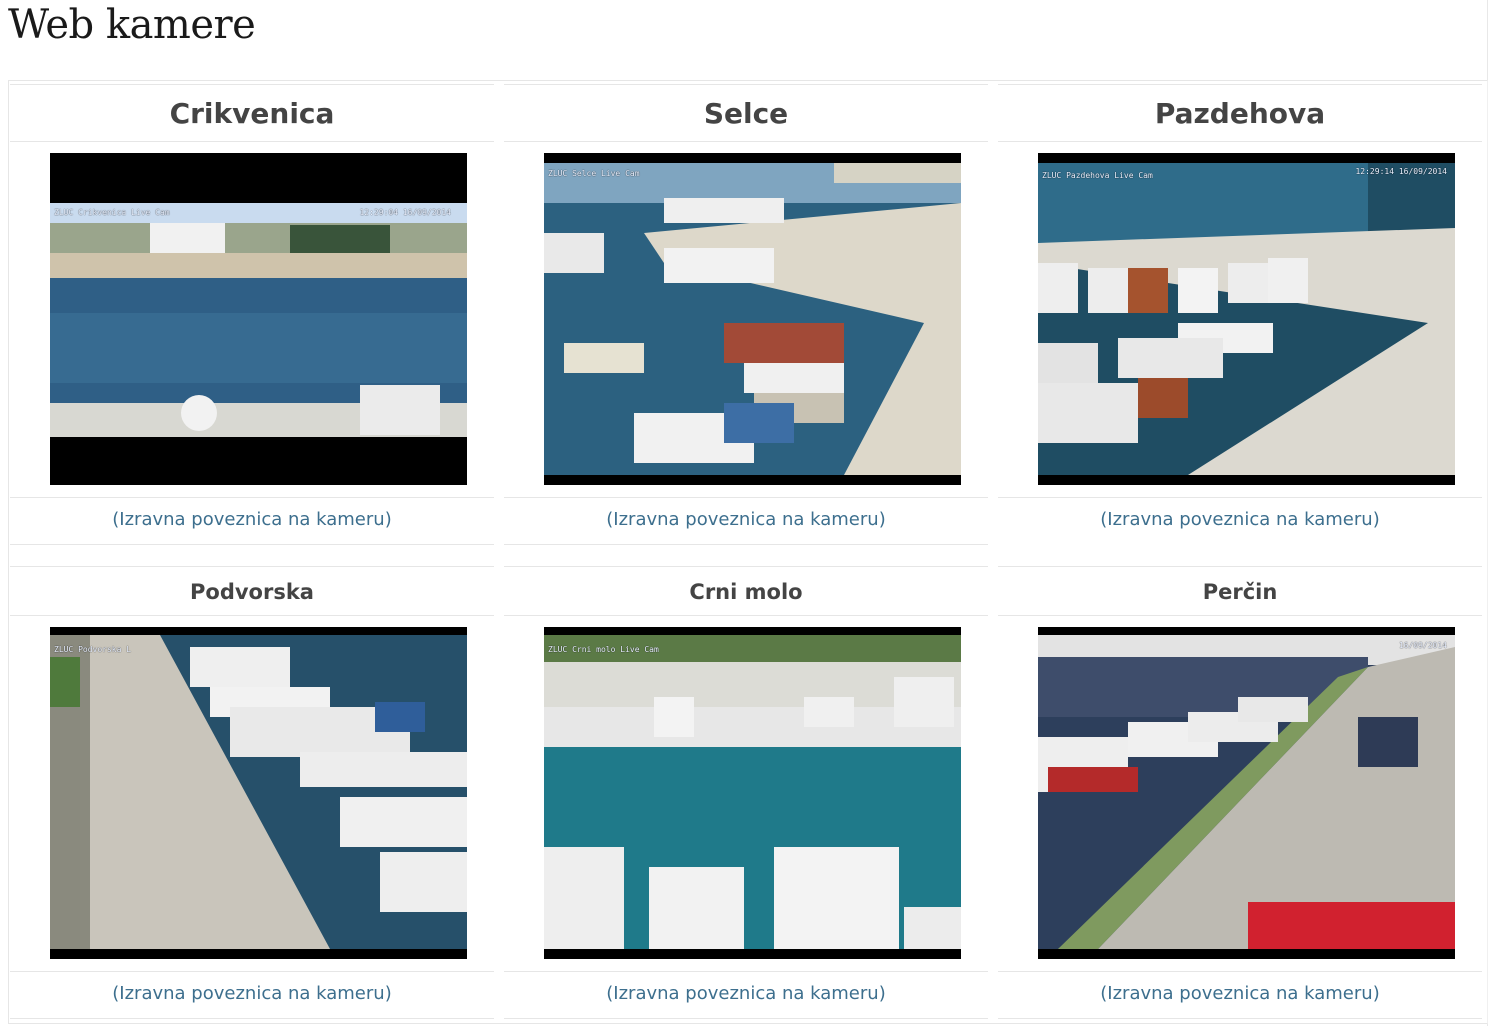 This screenshot has height=1026, width=1500. I want to click on camera-osd-timestamp: 16/09/2014, so click(1422, 645).